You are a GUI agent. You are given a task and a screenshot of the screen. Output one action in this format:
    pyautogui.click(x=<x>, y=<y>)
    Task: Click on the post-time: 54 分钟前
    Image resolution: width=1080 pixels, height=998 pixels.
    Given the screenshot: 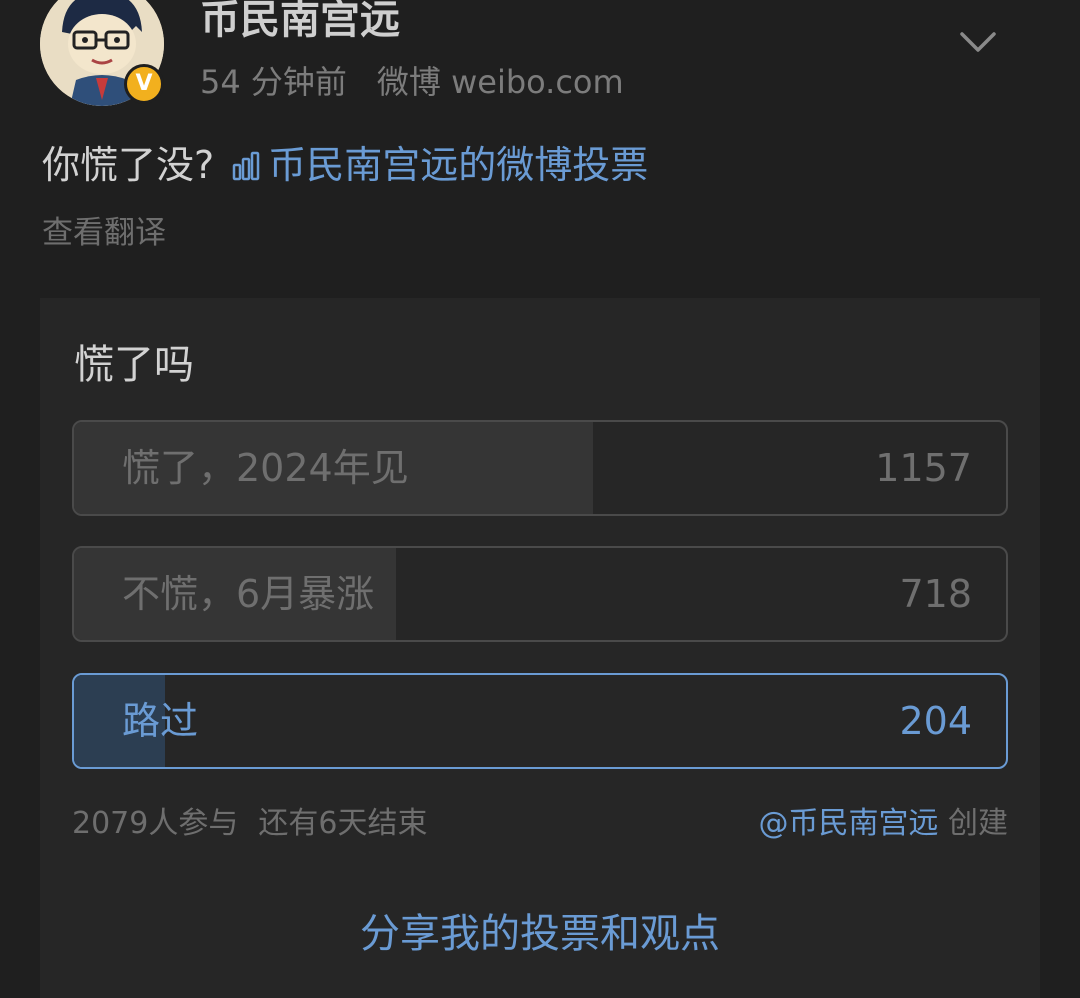 What is the action you would take?
    pyautogui.click(x=273, y=82)
    